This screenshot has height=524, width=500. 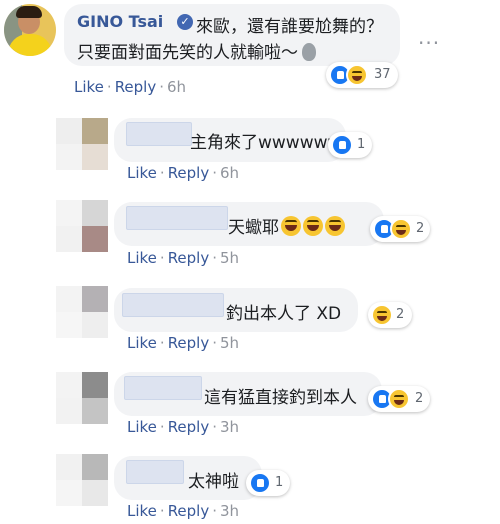 What do you see at coordinates (309, 52) in the screenshot?
I see `alien-icon` at bounding box center [309, 52].